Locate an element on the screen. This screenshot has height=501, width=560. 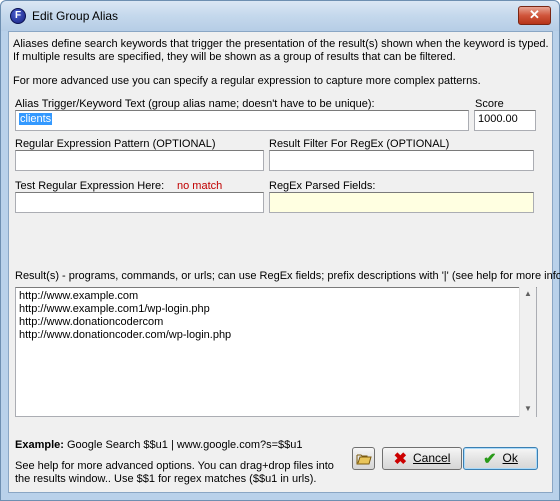
app-logo-icon: F is located at coordinates (18, 16).